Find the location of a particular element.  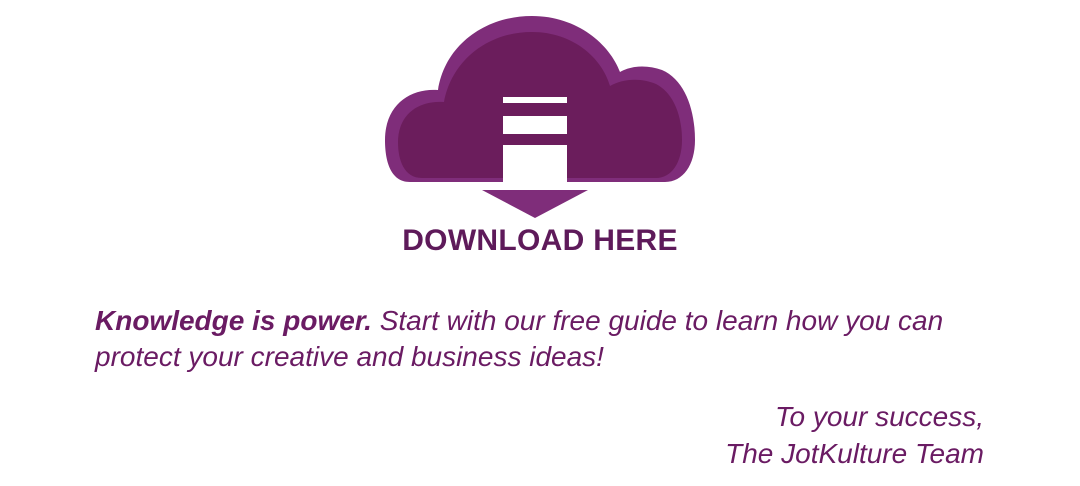

download-here-label: DOWNLOAD HERE is located at coordinates (540, 240).